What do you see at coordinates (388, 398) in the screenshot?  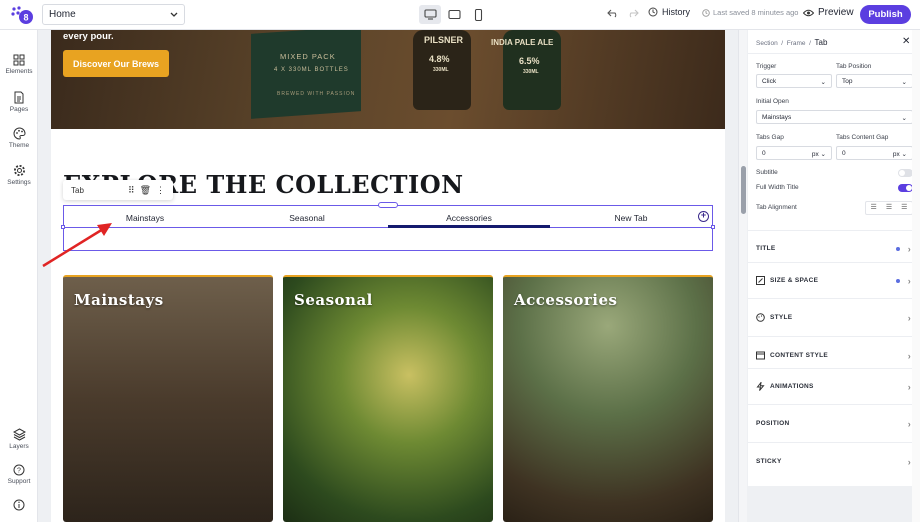 I see `collection-card: Seasonal` at bounding box center [388, 398].